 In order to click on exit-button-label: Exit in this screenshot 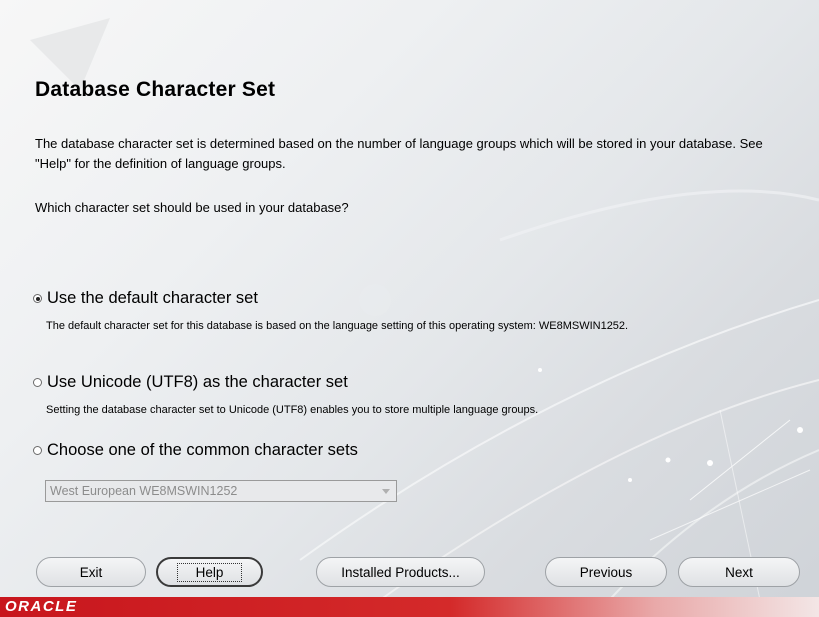, I will do `click(91, 572)`.